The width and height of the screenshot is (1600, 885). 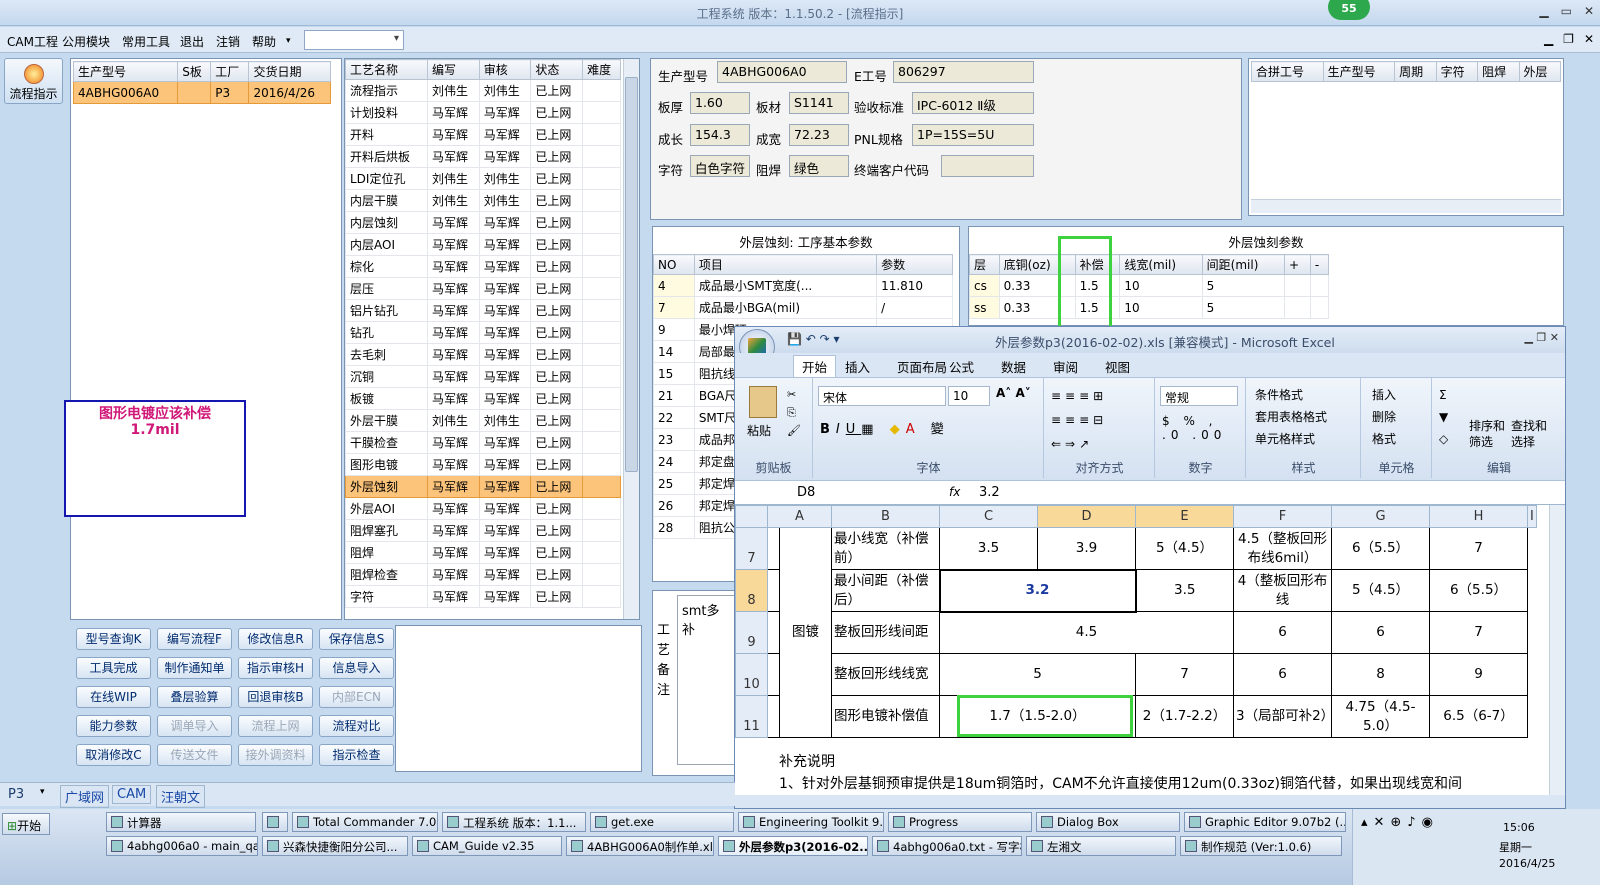 What do you see at coordinates (969, 396) in the screenshot?
I see `font-size-select: 10` at bounding box center [969, 396].